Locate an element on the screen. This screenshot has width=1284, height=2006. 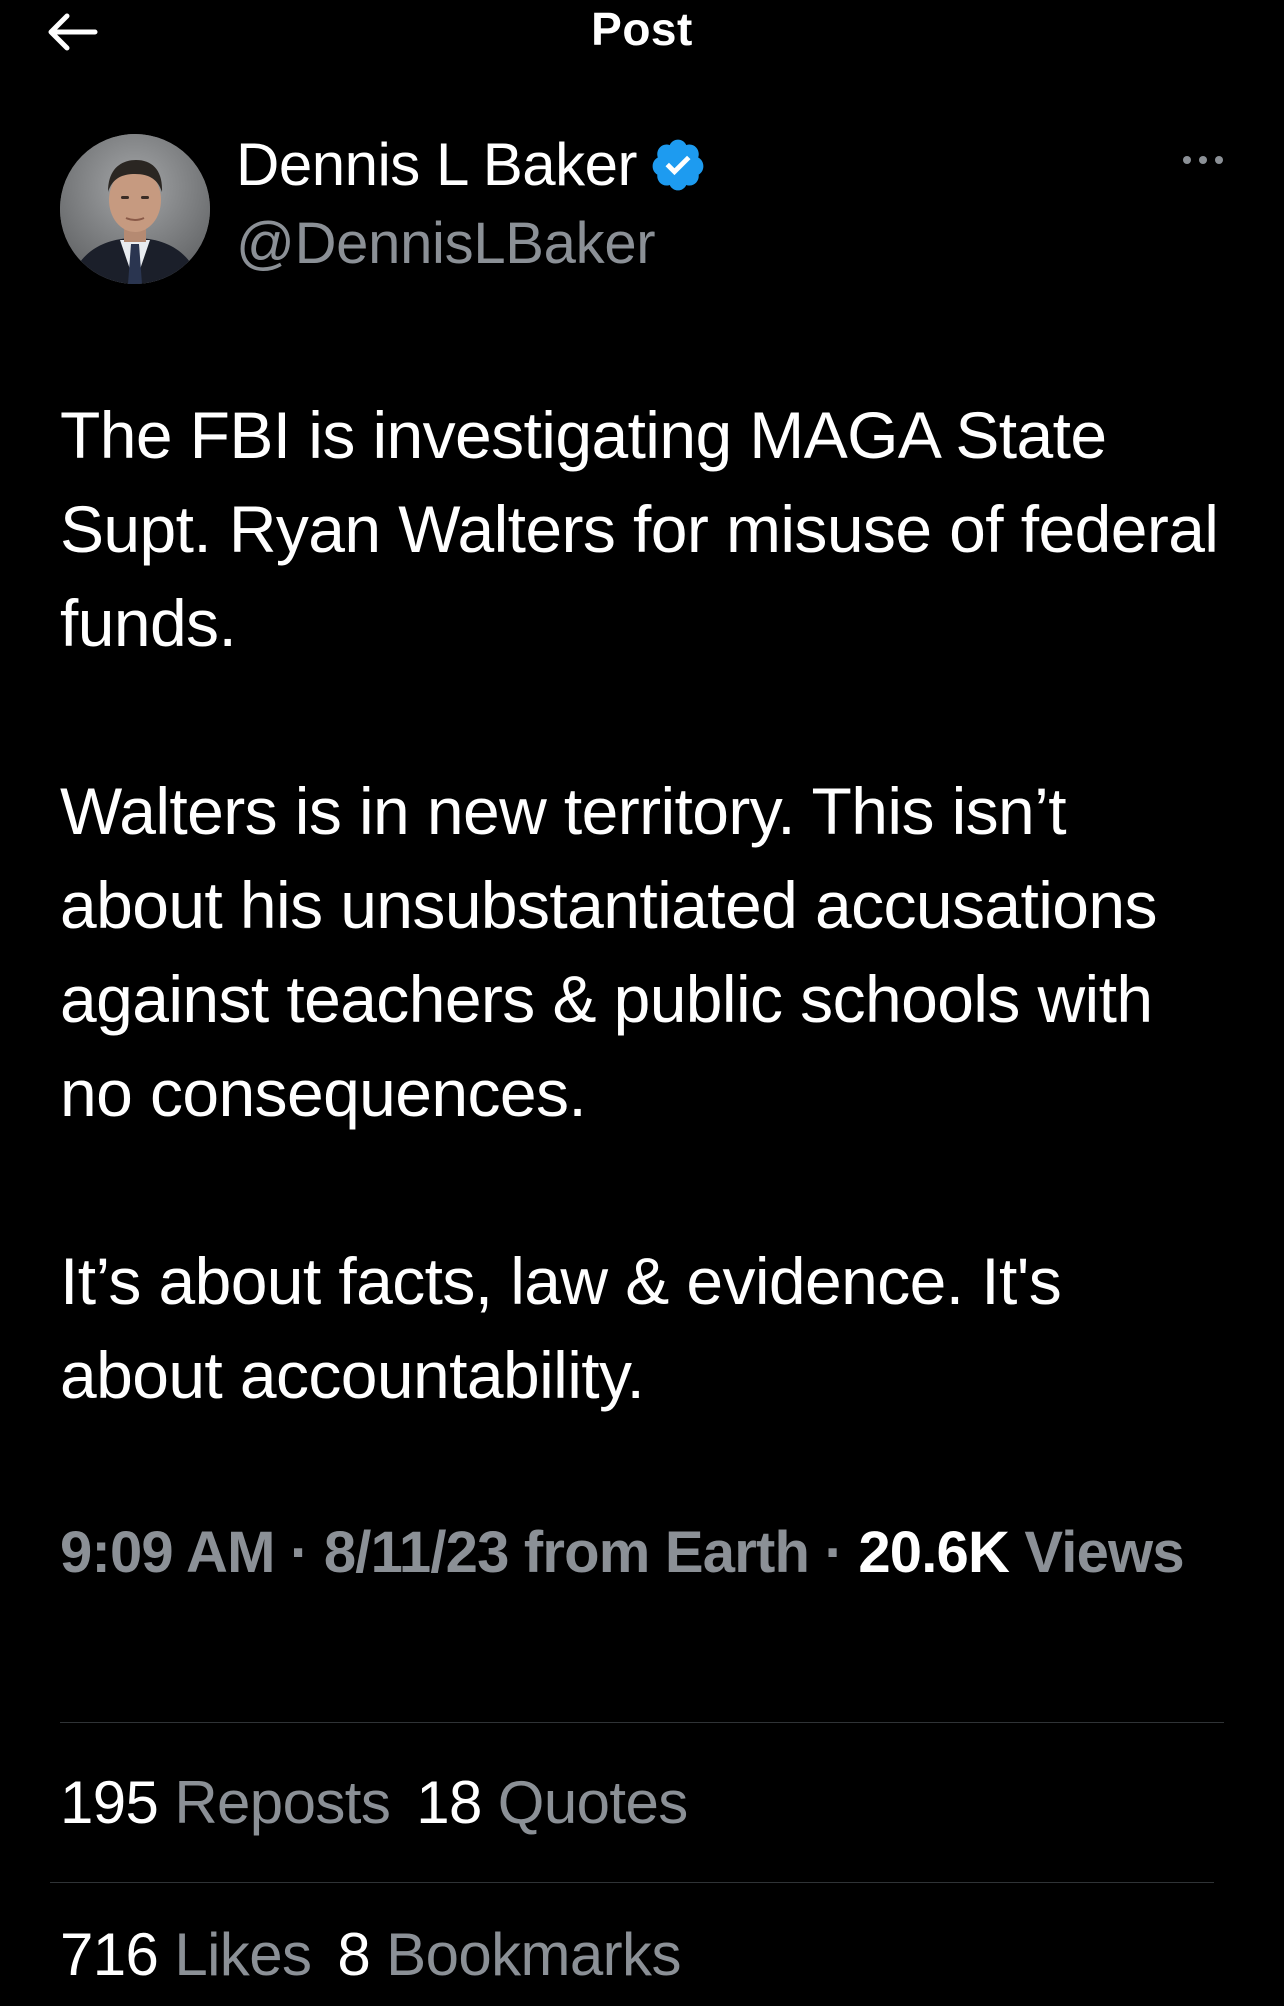
likes-label: Likes is located at coordinates (243, 1954).